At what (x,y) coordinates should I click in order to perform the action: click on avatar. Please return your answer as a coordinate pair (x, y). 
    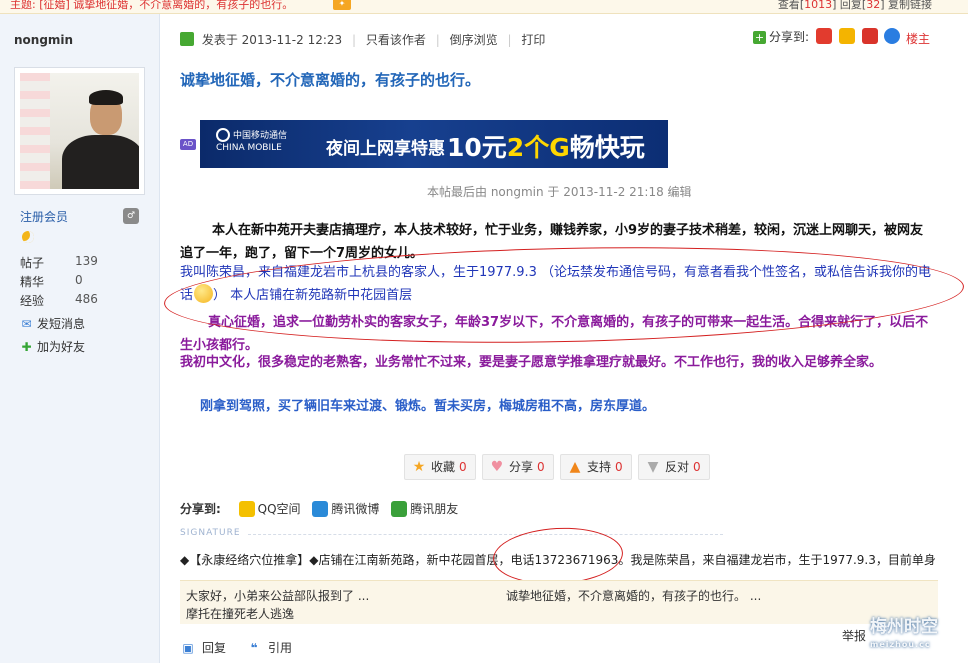
    Looking at the image, I should click on (79, 131).